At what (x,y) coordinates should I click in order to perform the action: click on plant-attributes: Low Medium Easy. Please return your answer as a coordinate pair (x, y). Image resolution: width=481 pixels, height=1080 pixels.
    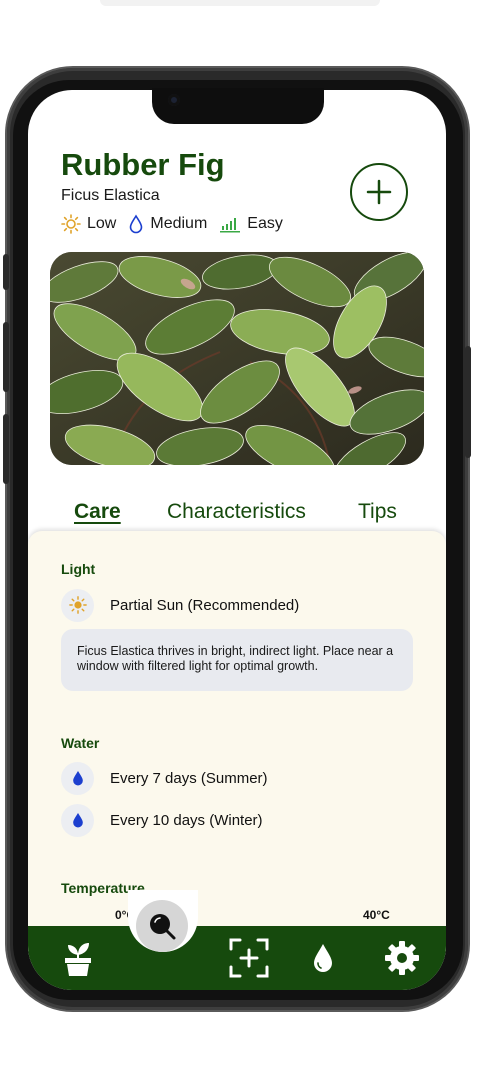
    Looking at the image, I should click on (178, 224).